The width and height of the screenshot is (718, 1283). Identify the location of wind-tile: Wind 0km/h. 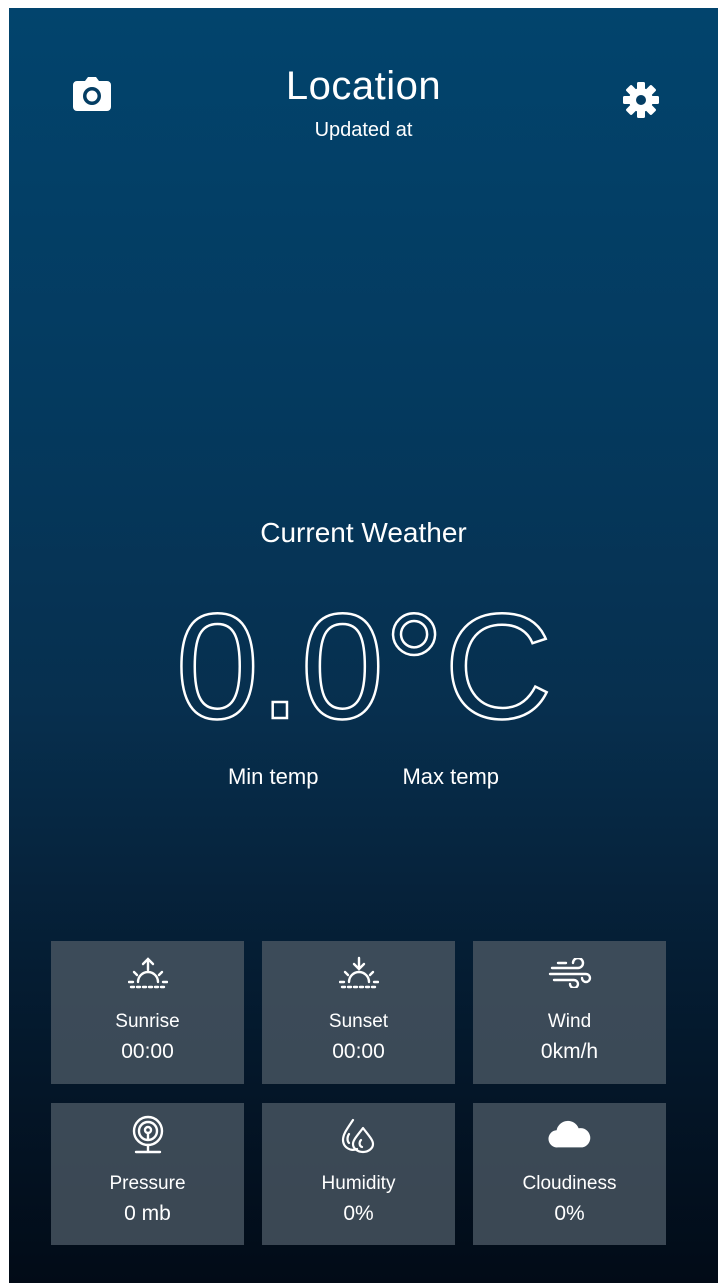
(569, 1012).